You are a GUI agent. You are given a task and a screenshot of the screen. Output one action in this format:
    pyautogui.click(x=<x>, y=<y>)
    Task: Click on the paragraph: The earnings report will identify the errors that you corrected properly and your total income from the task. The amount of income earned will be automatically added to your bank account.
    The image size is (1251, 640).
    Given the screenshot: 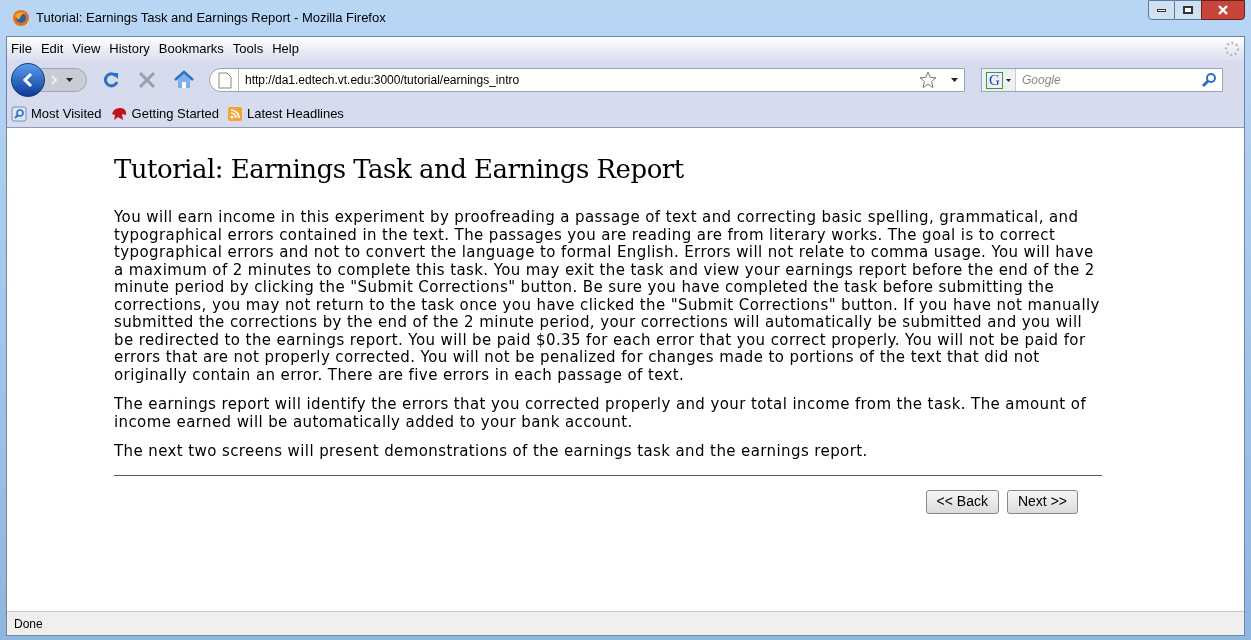 What is the action you would take?
    pyautogui.click(x=601, y=413)
    